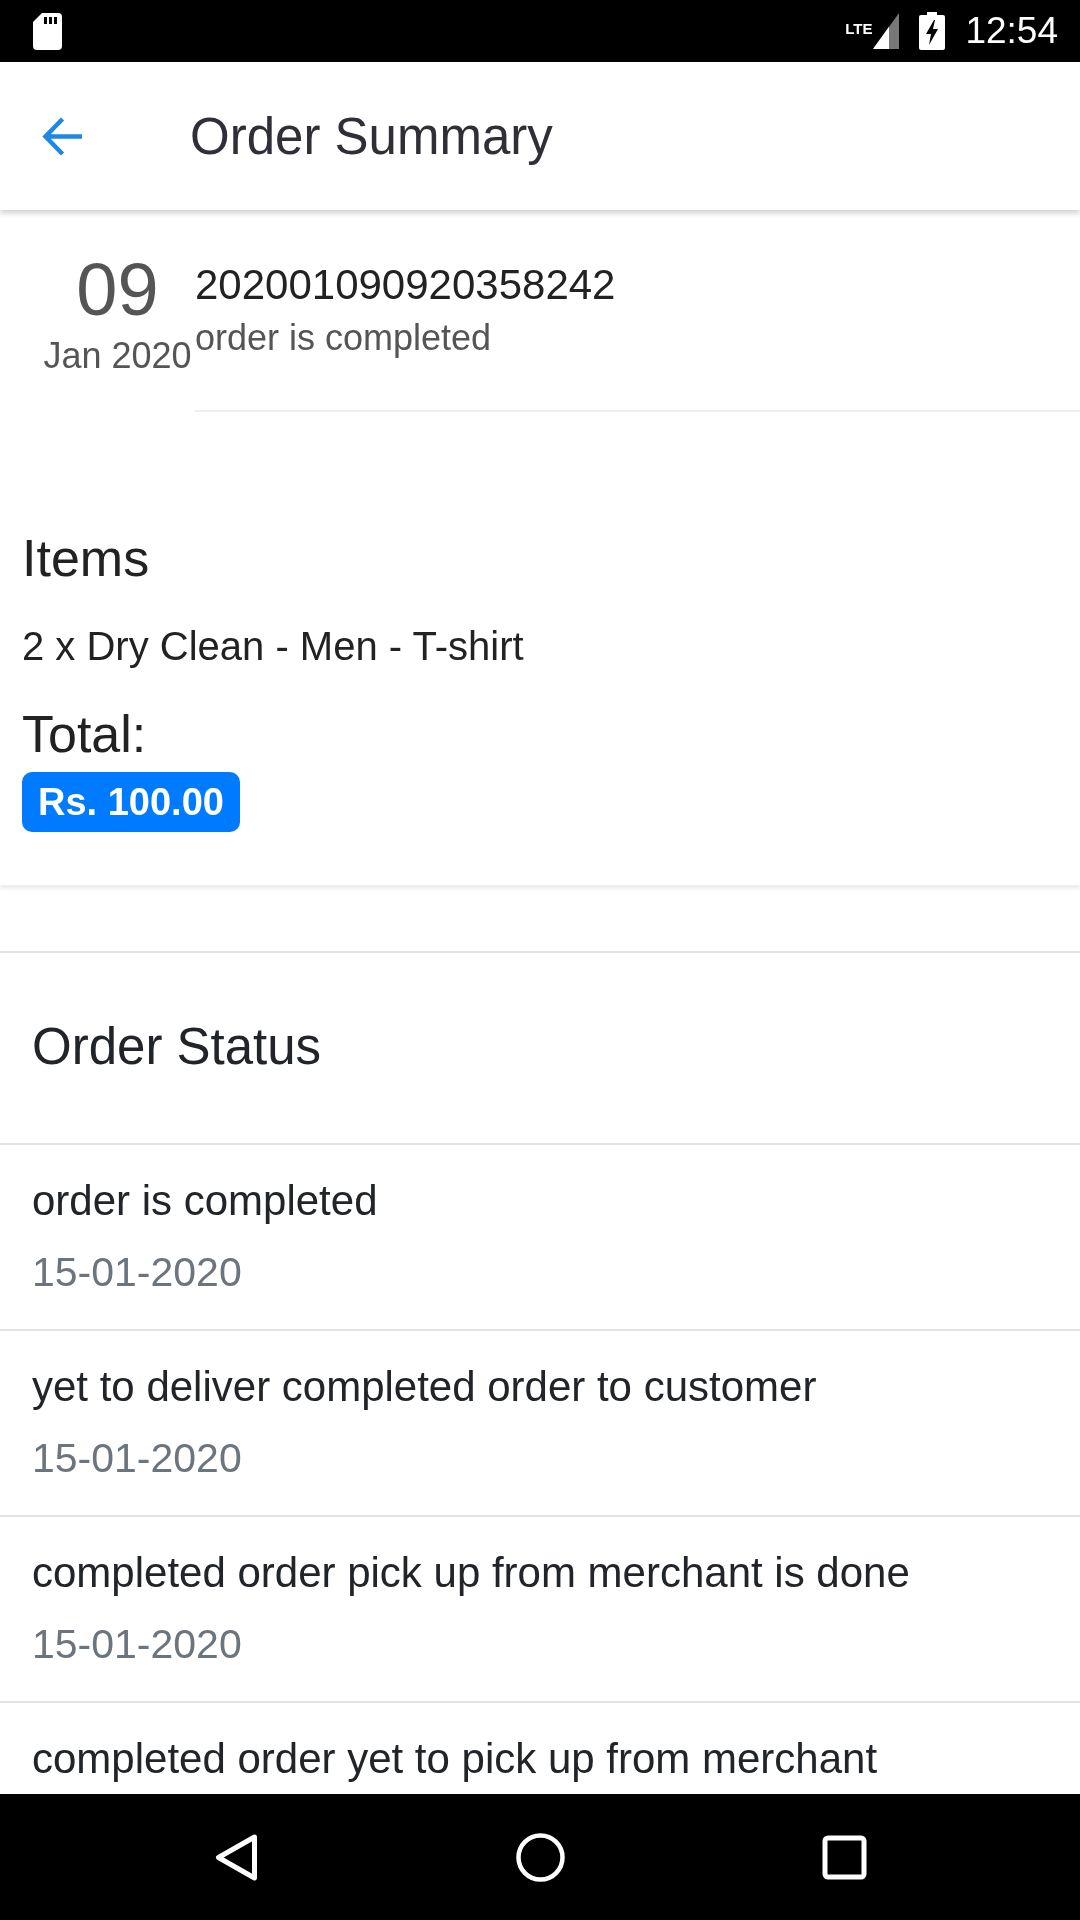 The height and width of the screenshot is (1920, 1080). Describe the element at coordinates (371, 136) in the screenshot. I see `page-title: Order Summary` at that location.